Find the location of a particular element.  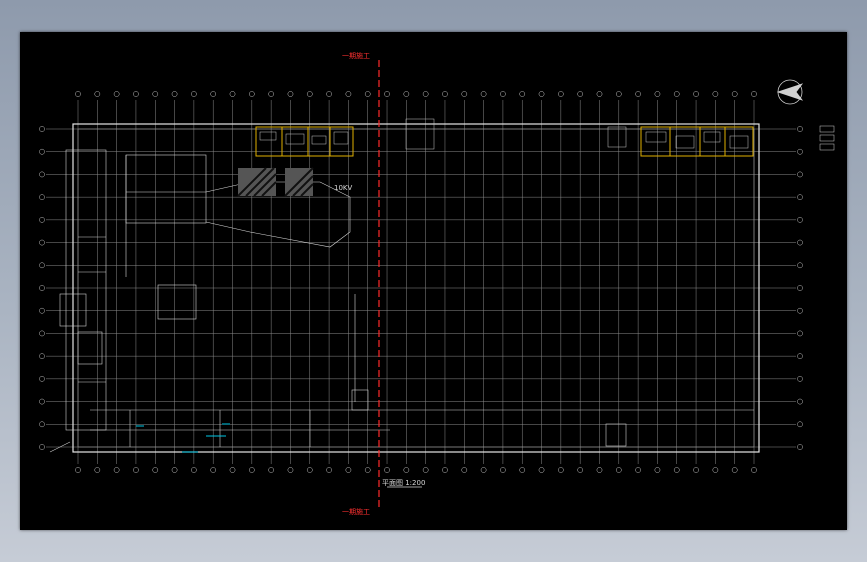

hatched-equipment is located at coordinates (275, 182).